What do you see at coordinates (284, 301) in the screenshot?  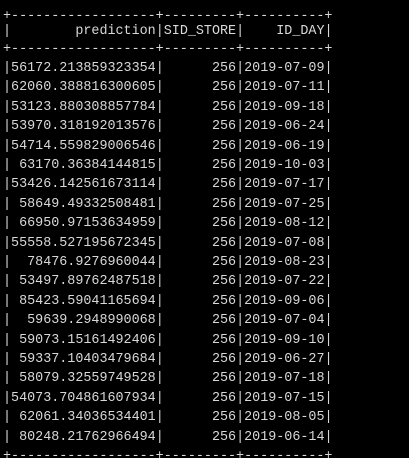 I see `cell-id-day: 2019-09-06` at bounding box center [284, 301].